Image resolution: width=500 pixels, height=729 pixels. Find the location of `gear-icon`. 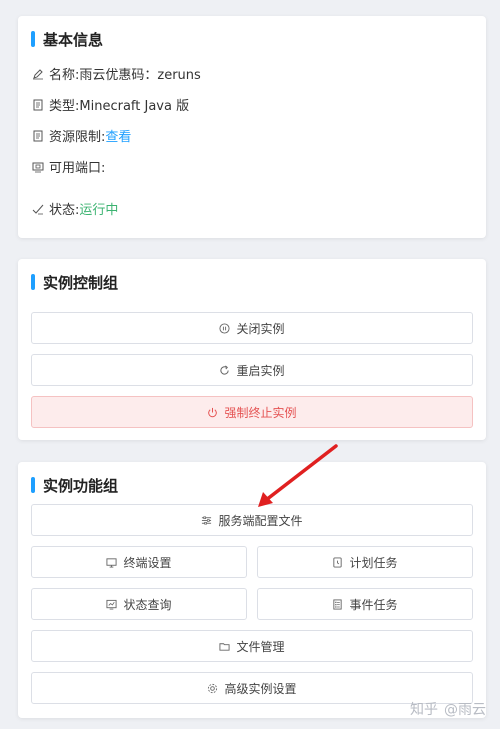

gear-icon is located at coordinates (212, 688).